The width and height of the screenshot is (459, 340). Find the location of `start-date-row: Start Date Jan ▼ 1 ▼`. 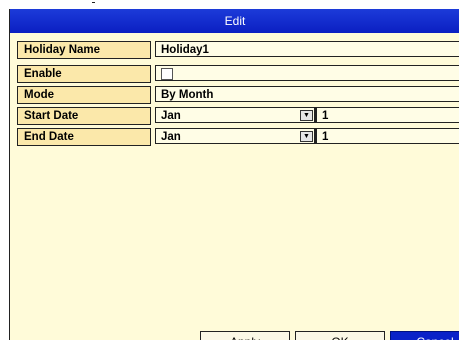

start-date-row: Start Date Jan ▼ 1 ▼ is located at coordinates (238, 116).